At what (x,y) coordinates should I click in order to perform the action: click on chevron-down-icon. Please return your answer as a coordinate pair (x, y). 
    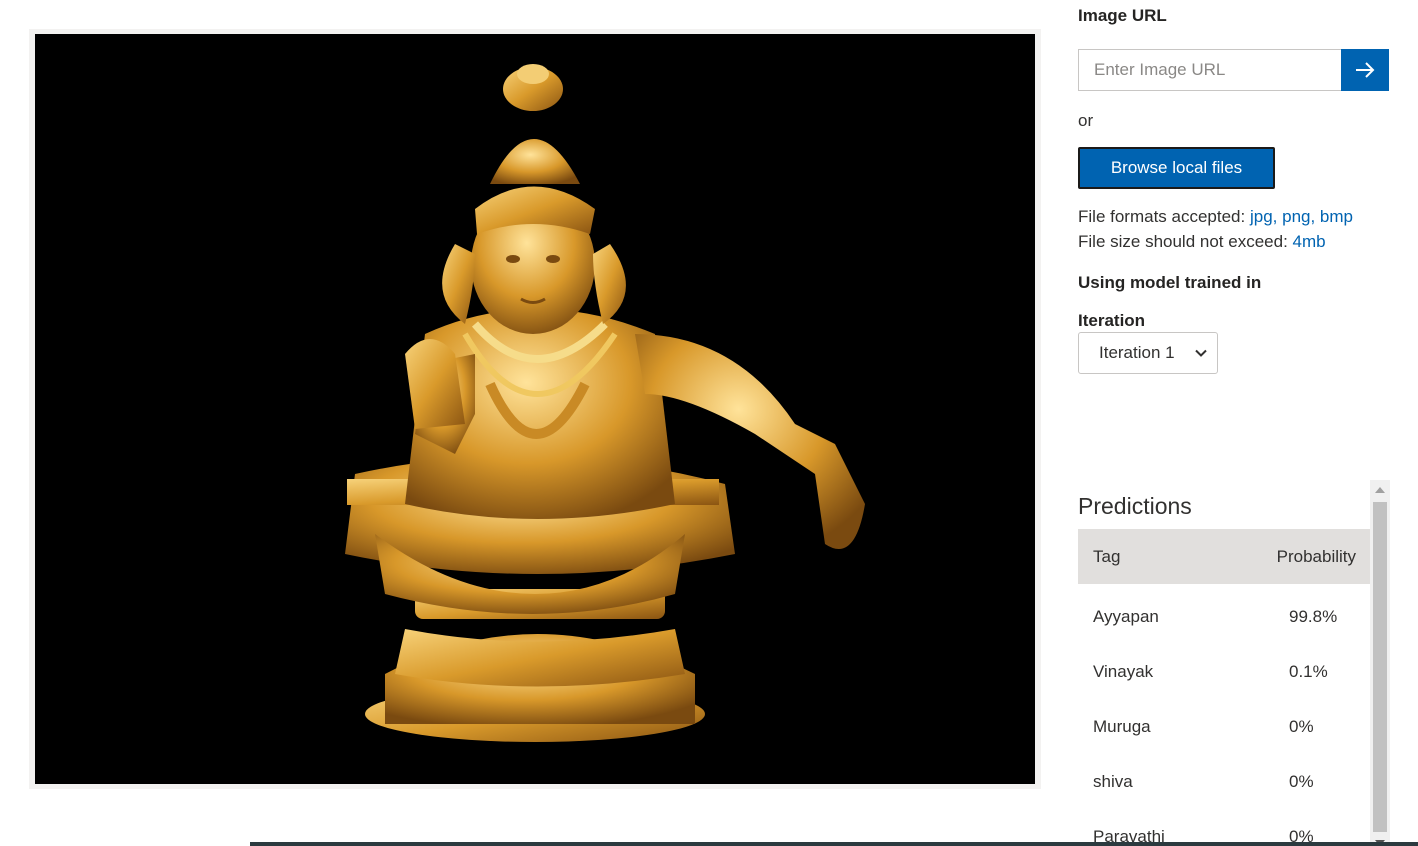
    Looking at the image, I should click on (1201, 353).